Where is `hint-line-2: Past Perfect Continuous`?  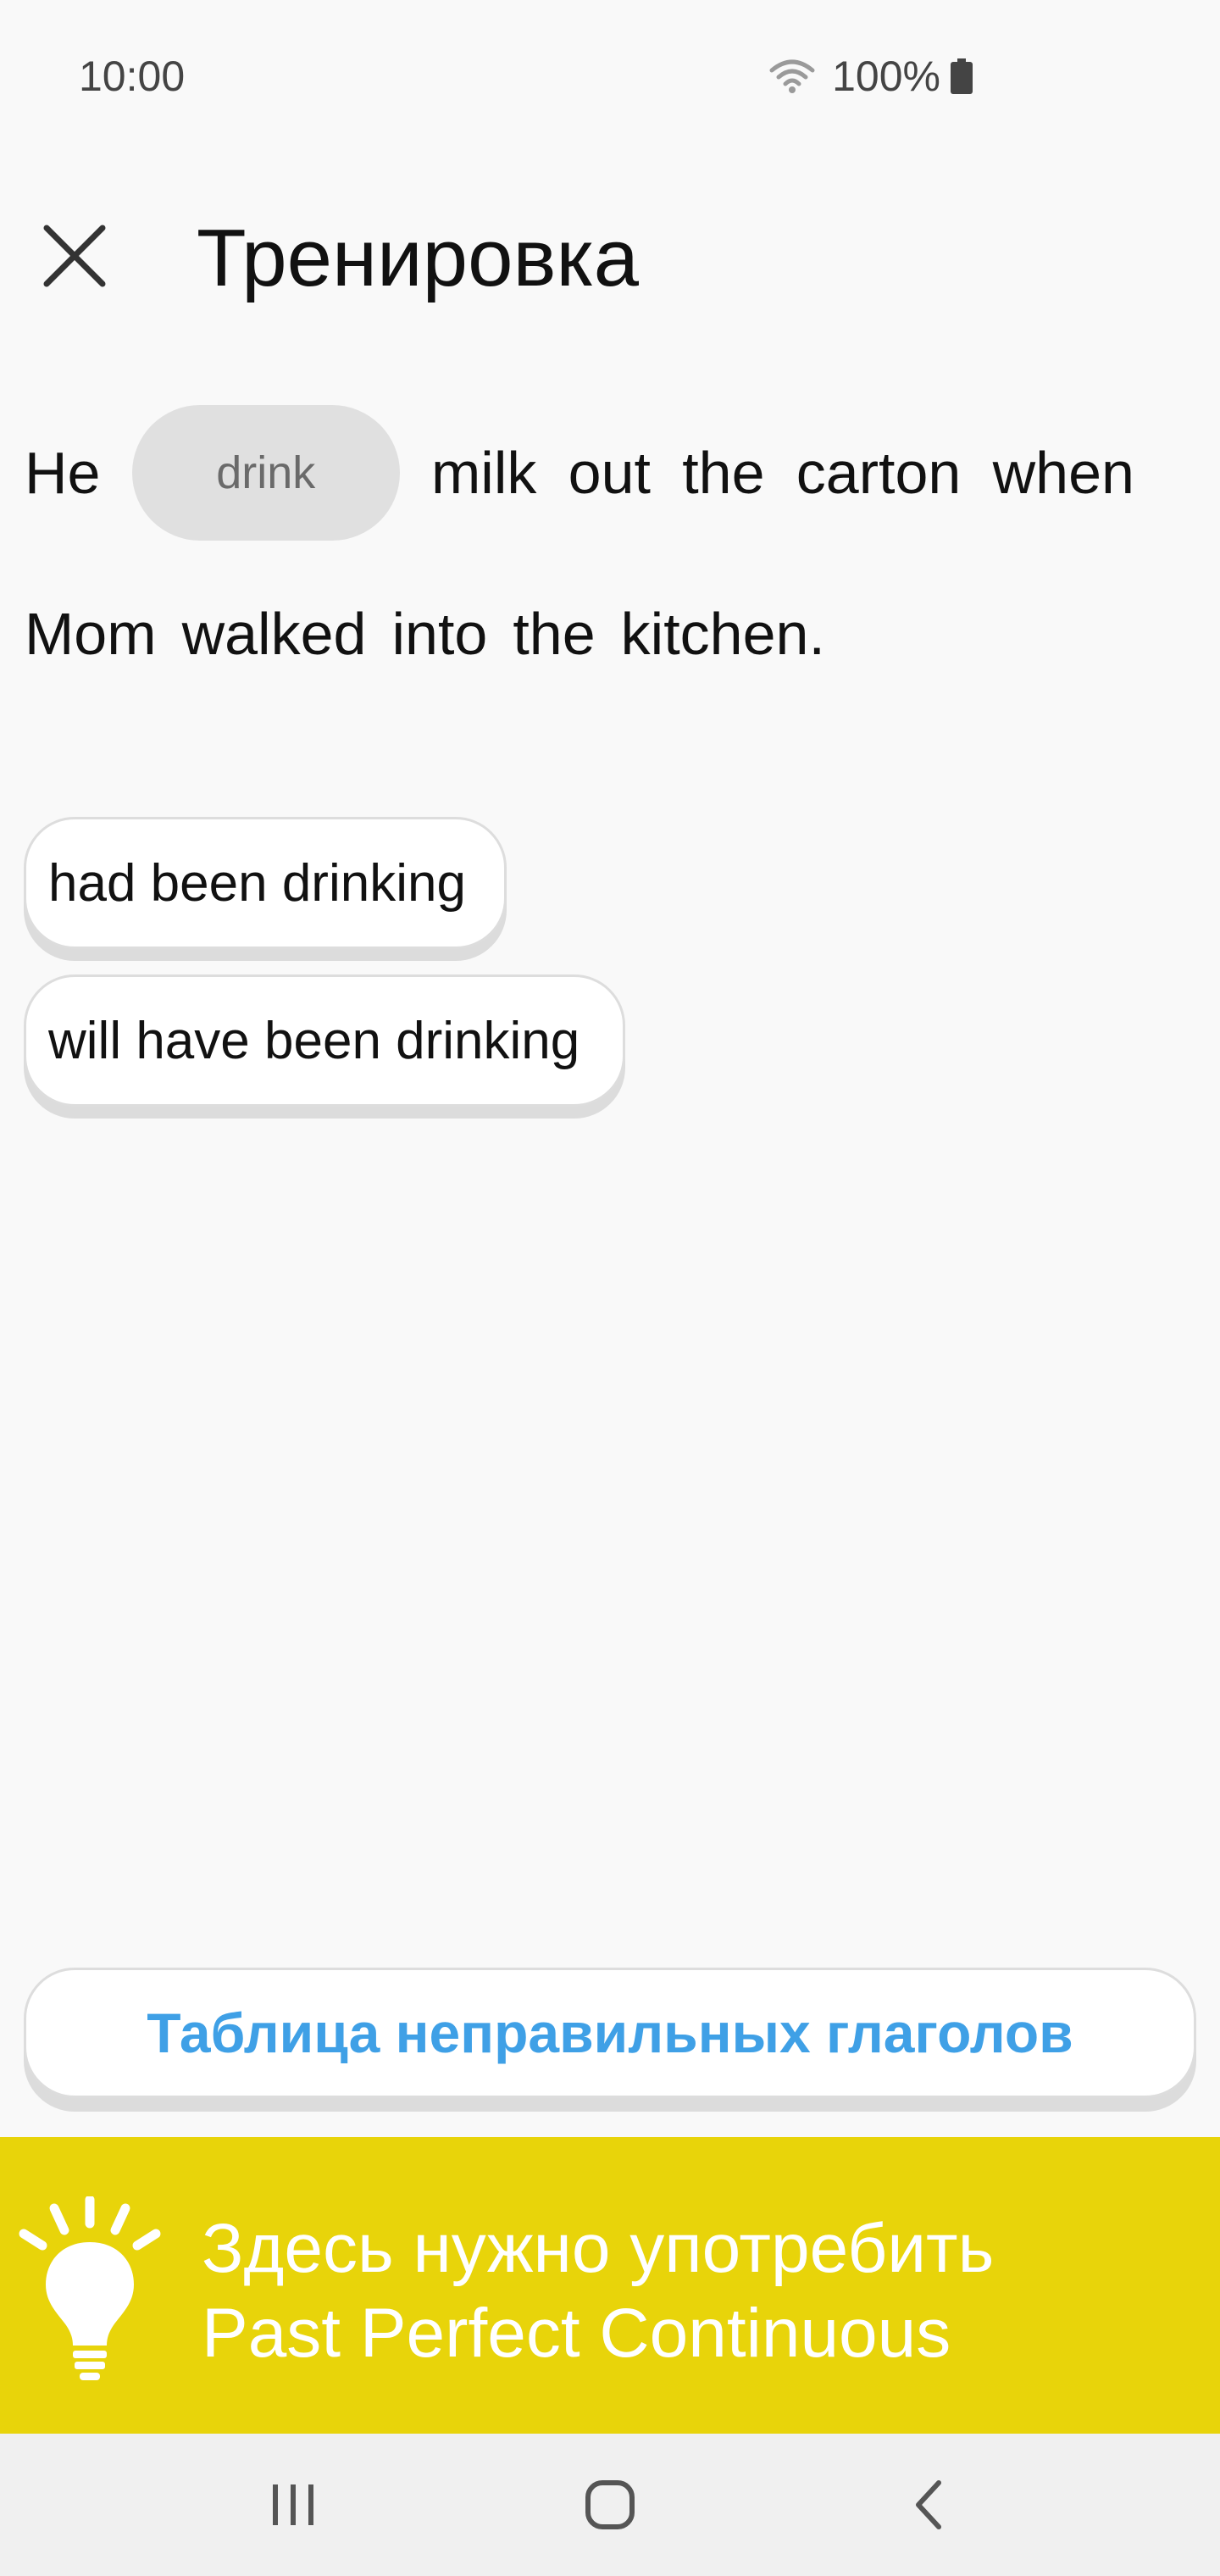
hint-line-2: Past Perfect Continuous is located at coordinates (576, 2333).